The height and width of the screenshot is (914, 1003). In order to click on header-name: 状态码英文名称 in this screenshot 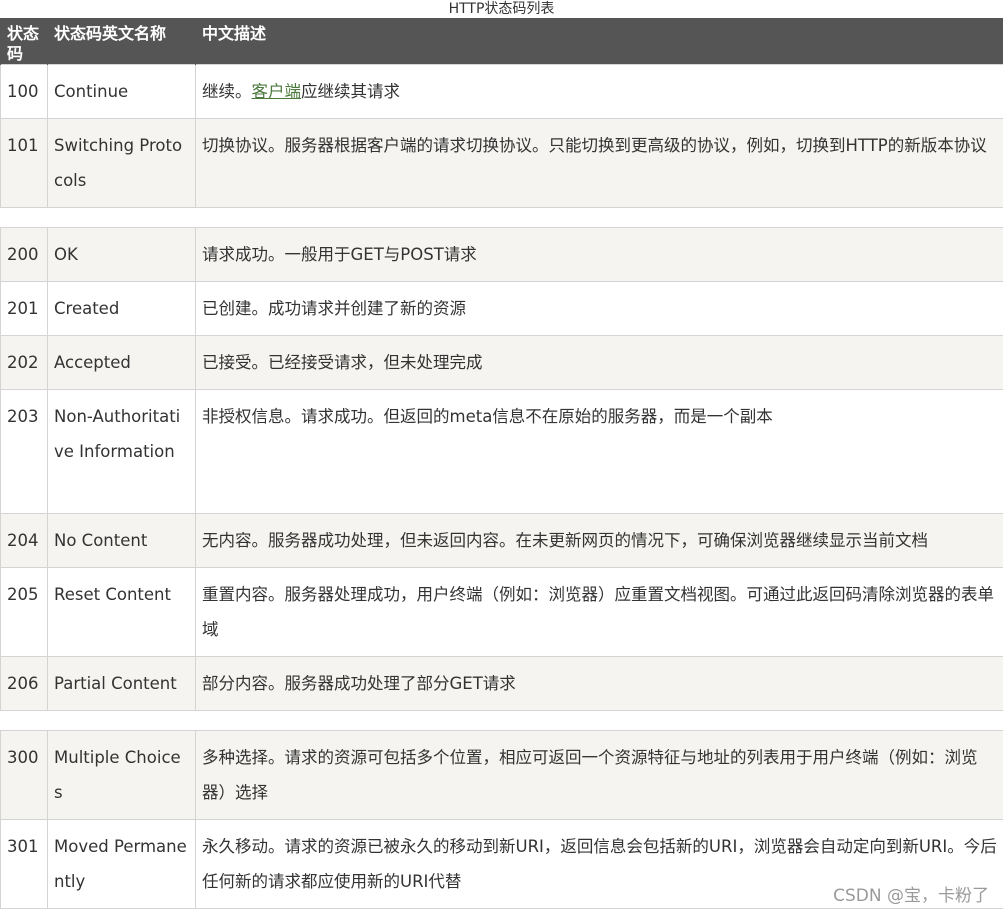, I will do `click(121, 41)`.